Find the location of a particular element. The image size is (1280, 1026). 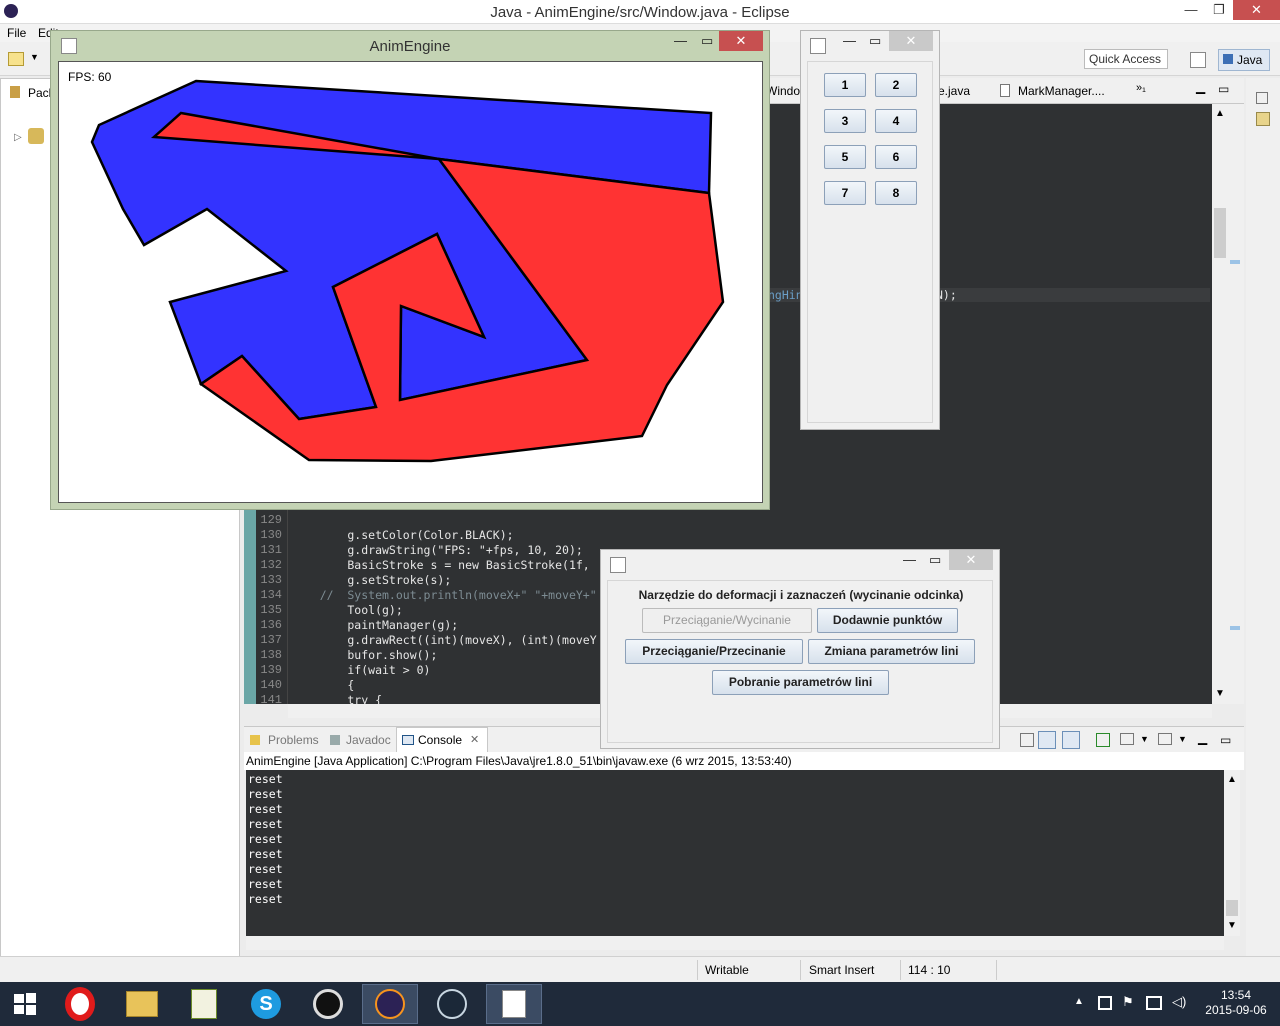

drag-intersect-button: Przeciąganie/Przecinanie is located at coordinates (714, 651).